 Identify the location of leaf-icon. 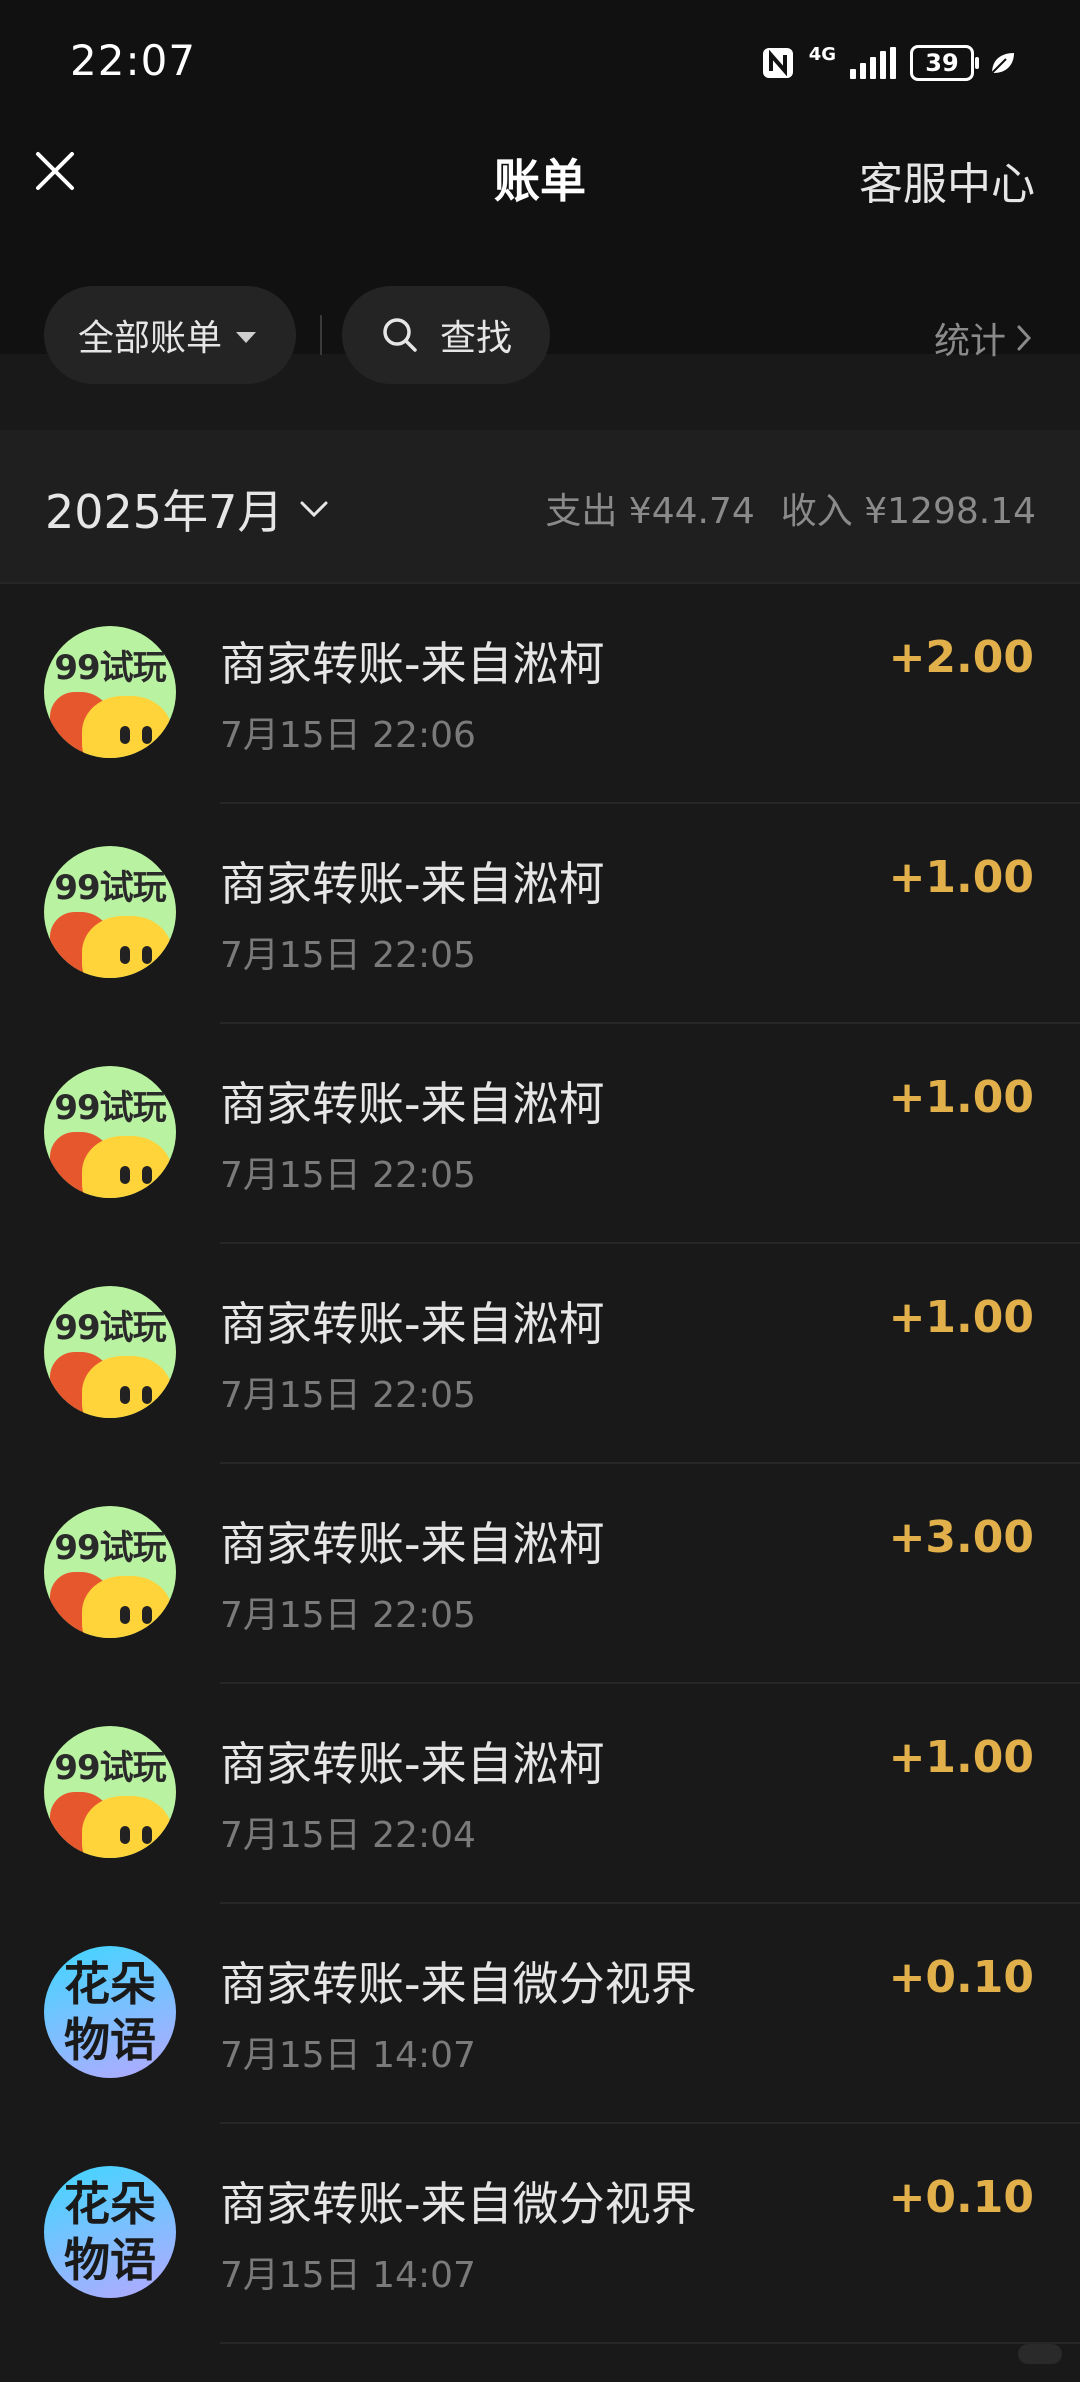
(1002, 63).